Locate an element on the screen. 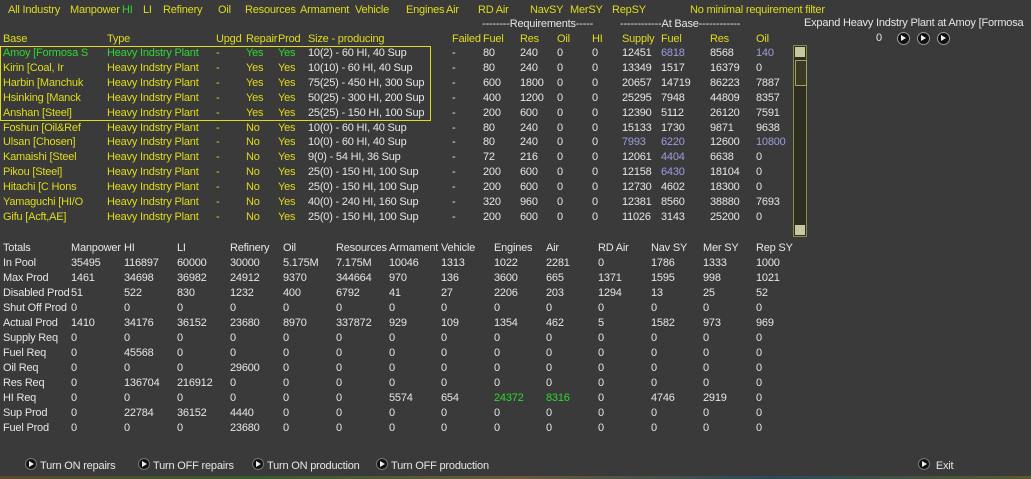  base-name: Ulsan [Chosen] is located at coordinates (39, 142).